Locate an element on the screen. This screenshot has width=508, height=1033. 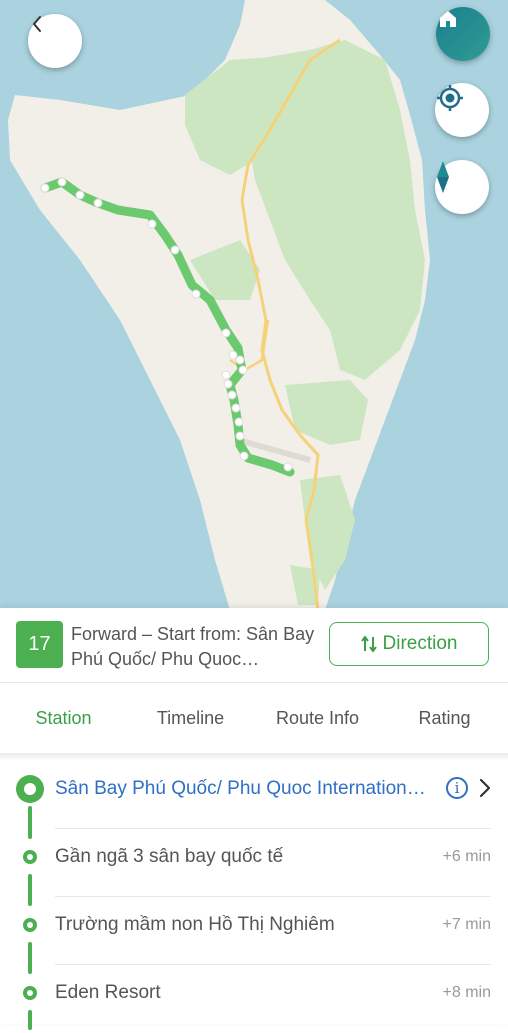
back-button is located at coordinates (55, 41).